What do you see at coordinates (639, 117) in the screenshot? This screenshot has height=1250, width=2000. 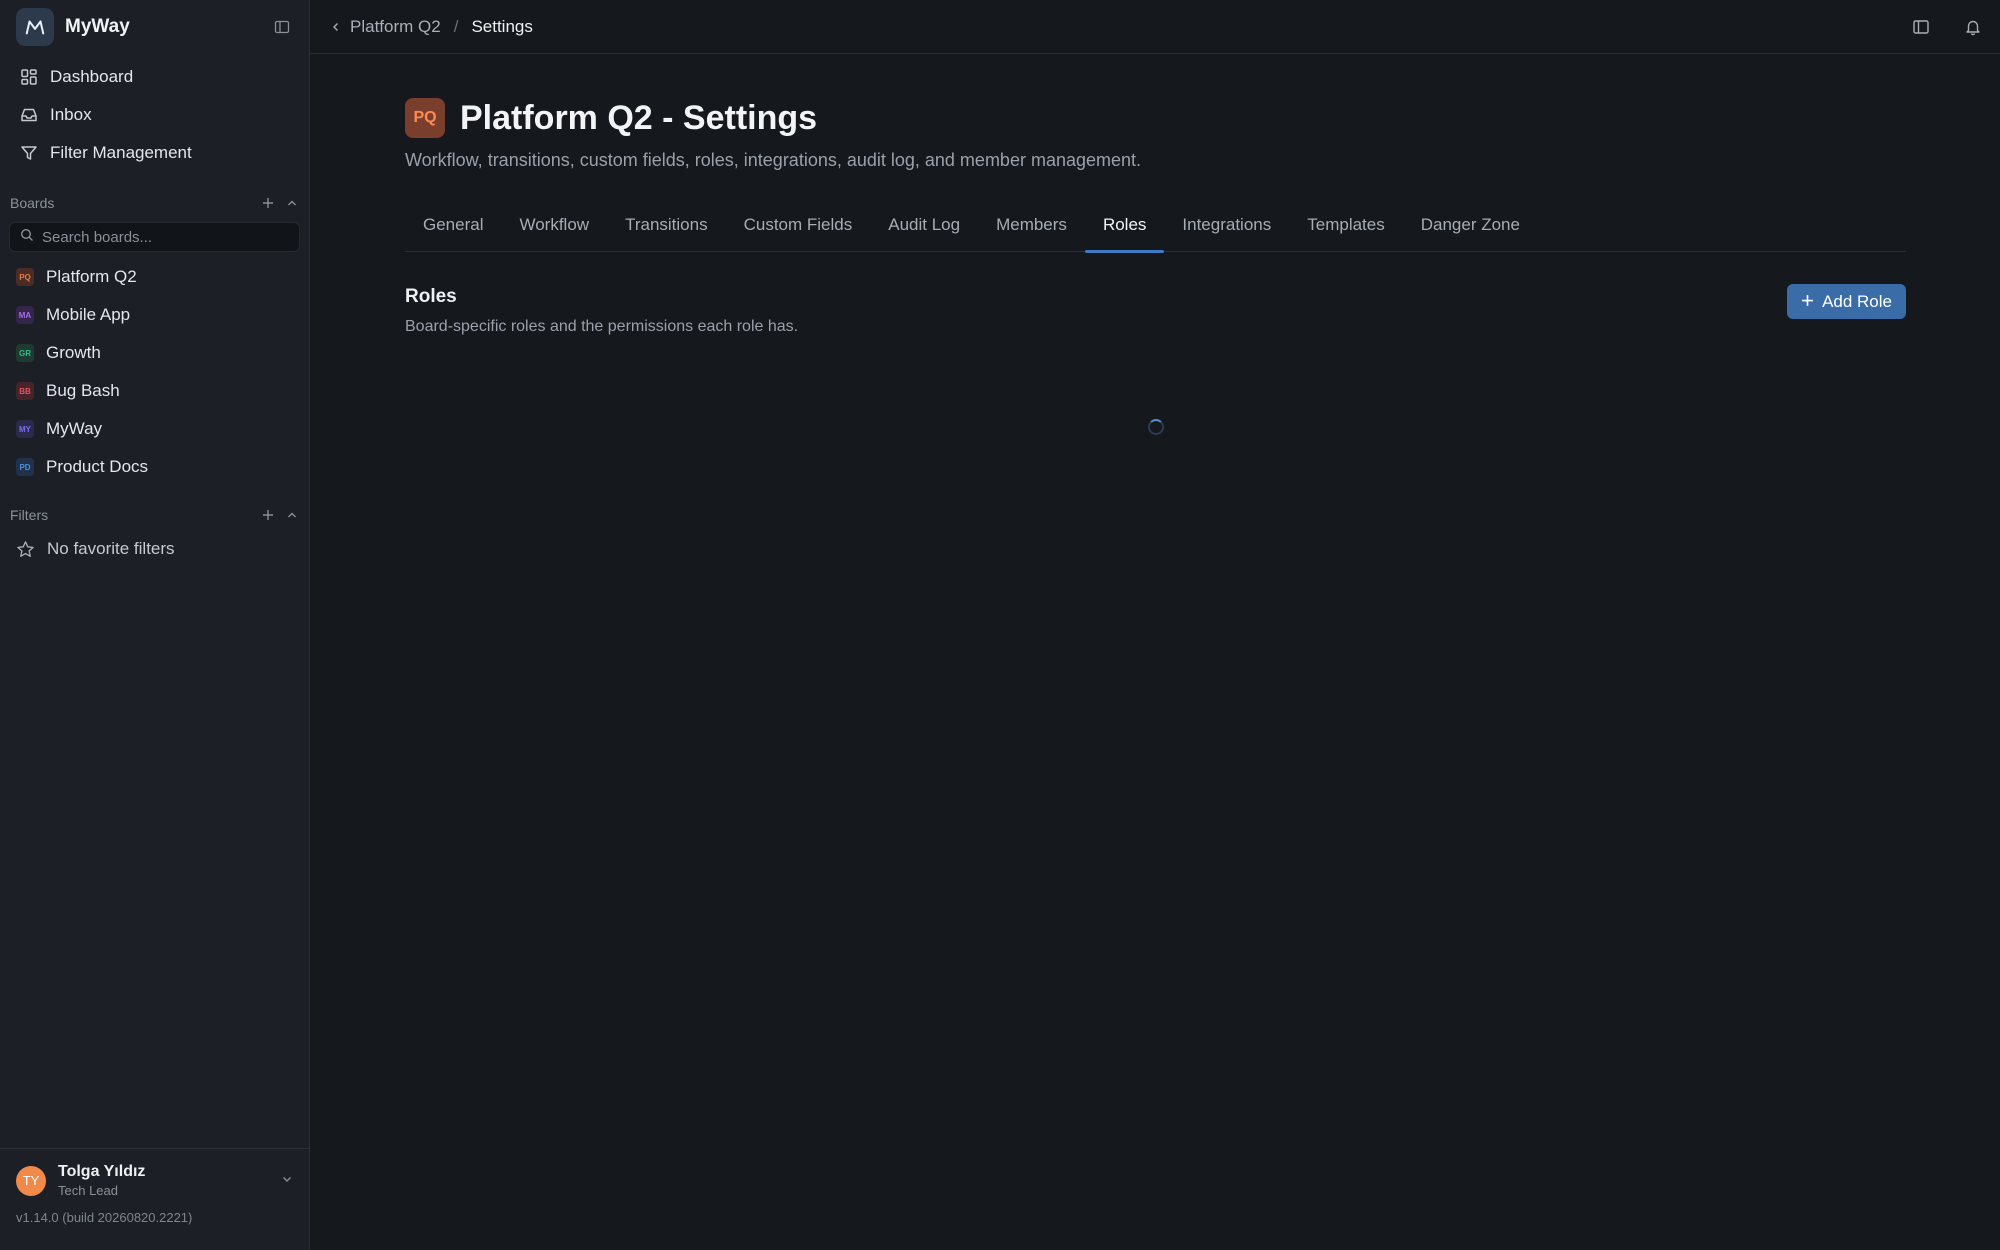 I see `page-title: Platform Q2 - Settings` at bounding box center [639, 117].